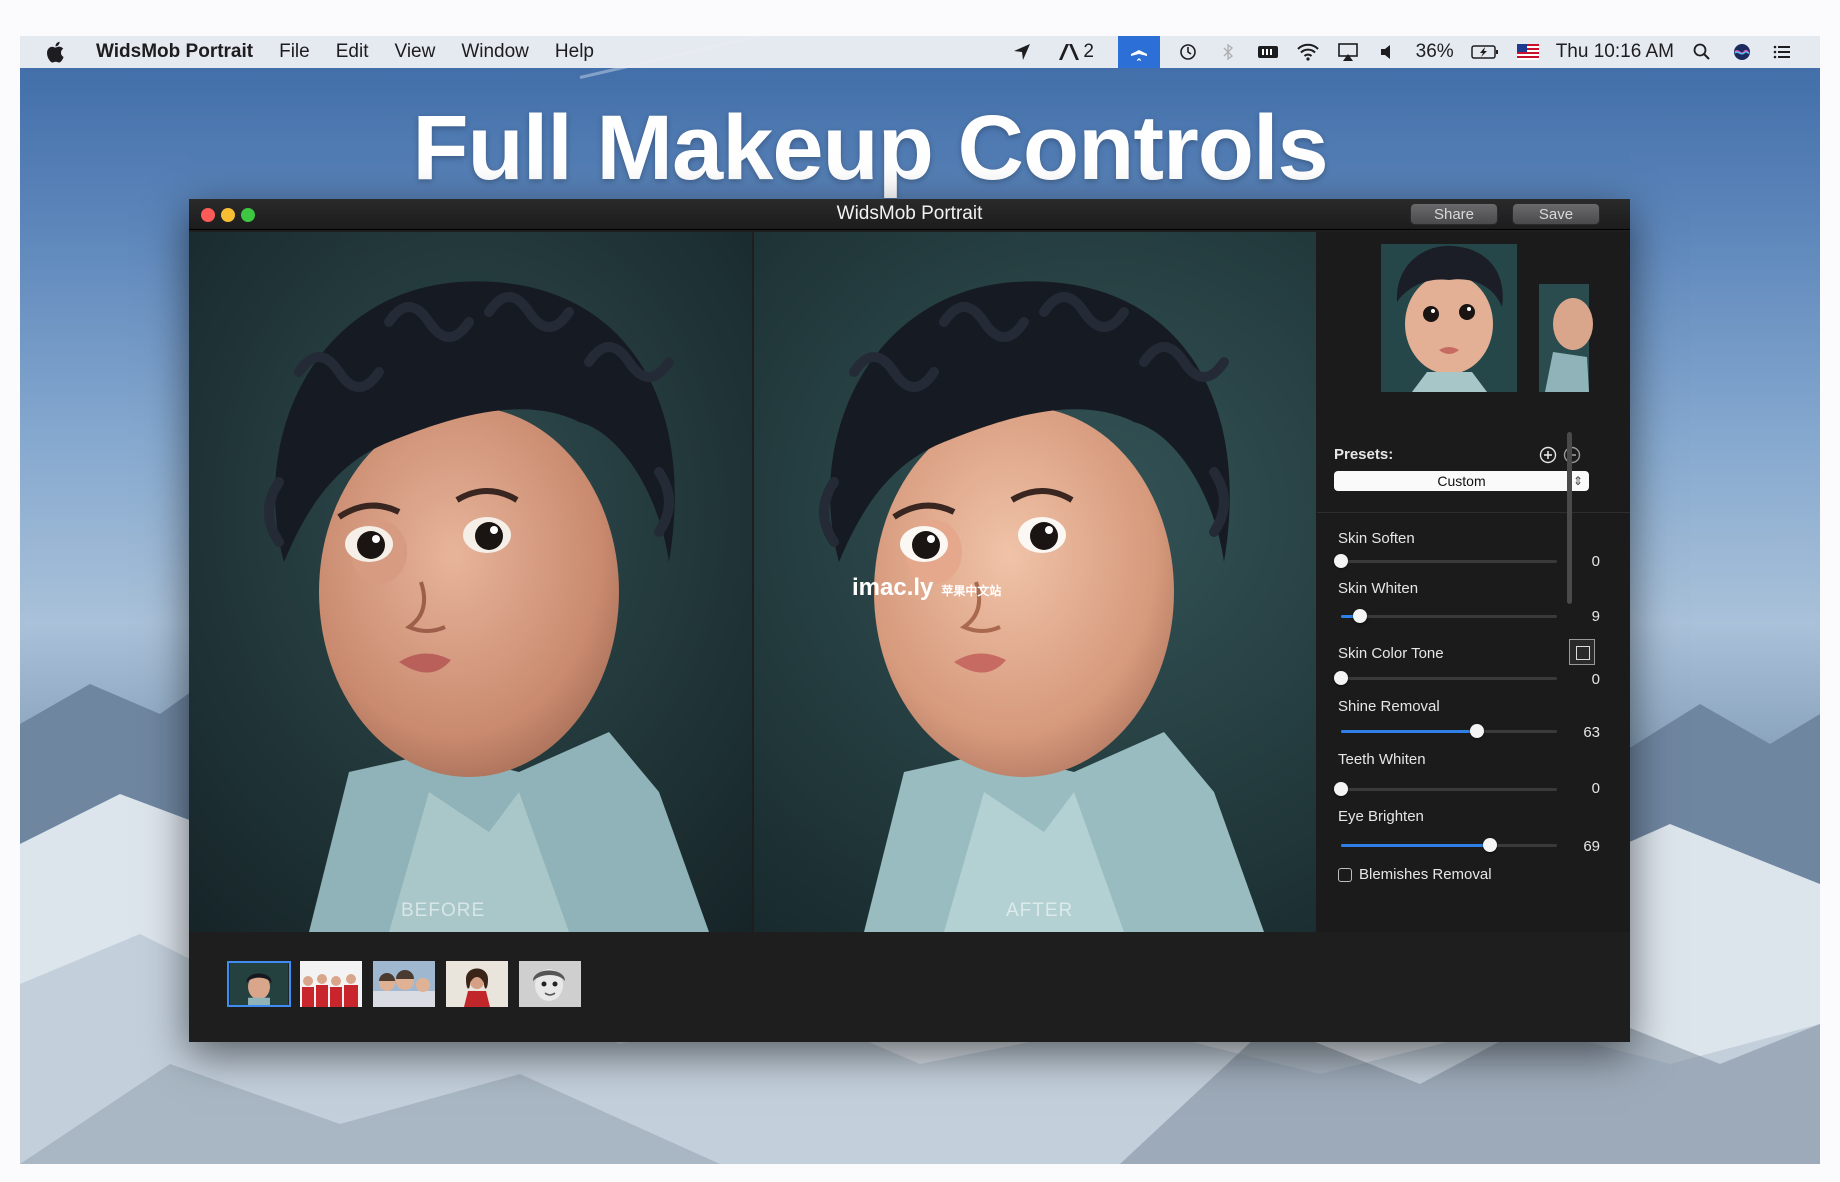 This screenshot has width=1840, height=1182. Describe the element at coordinates (1595, 679) in the screenshot. I see `skin-color-tone-value: 0` at that location.